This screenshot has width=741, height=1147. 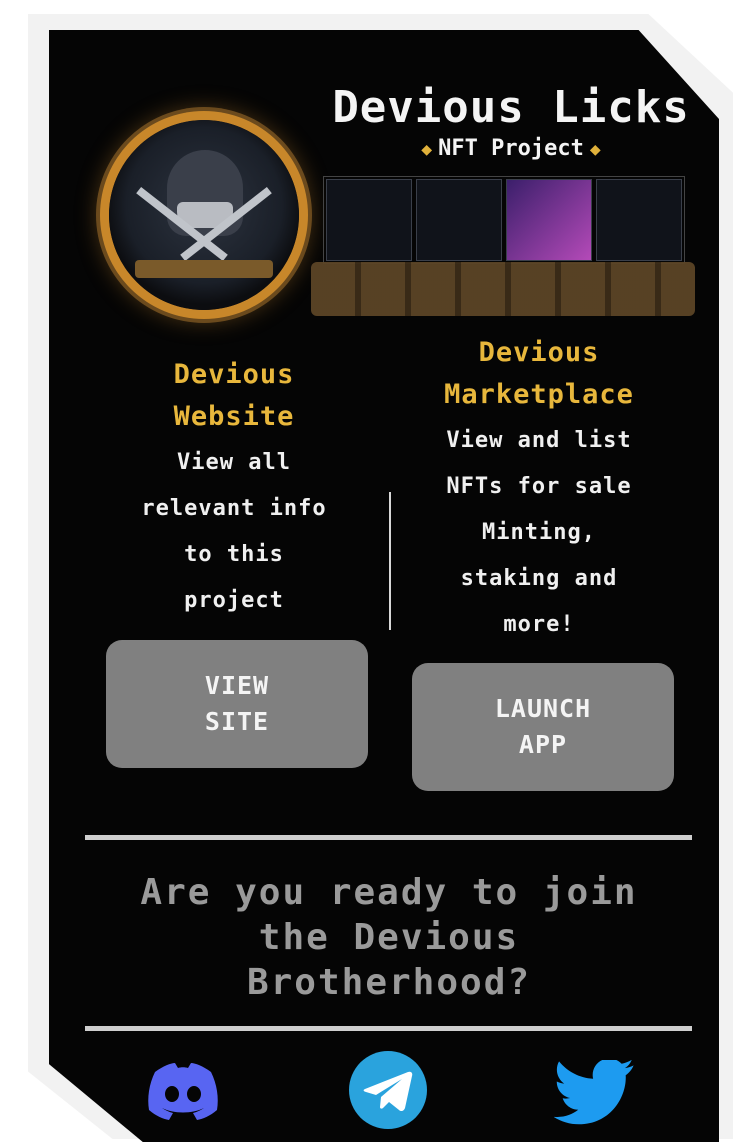 What do you see at coordinates (539, 394) in the screenshot?
I see `marketplace-title-line2: Marketplace` at bounding box center [539, 394].